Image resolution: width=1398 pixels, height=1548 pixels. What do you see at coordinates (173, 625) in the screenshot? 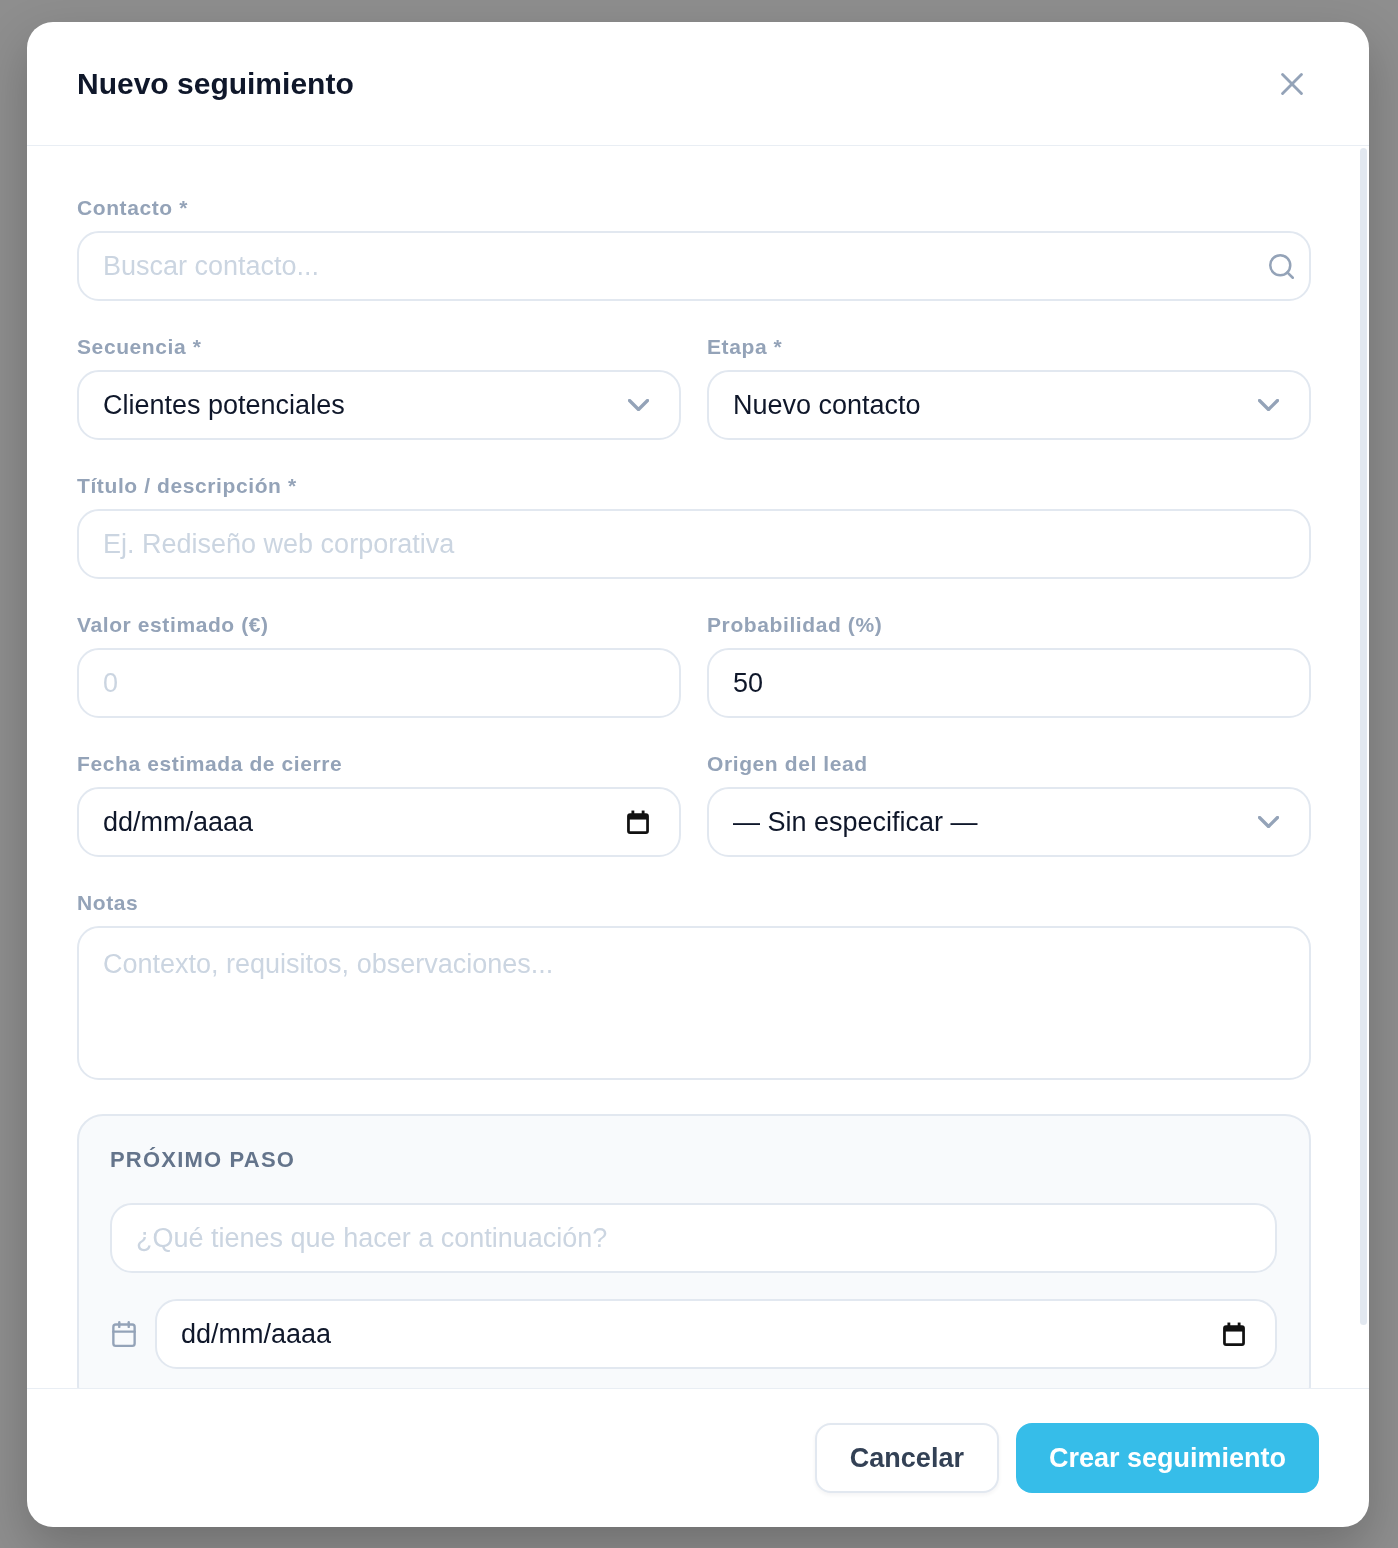
I see `field-label: Valor estimado (€)` at bounding box center [173, 625].